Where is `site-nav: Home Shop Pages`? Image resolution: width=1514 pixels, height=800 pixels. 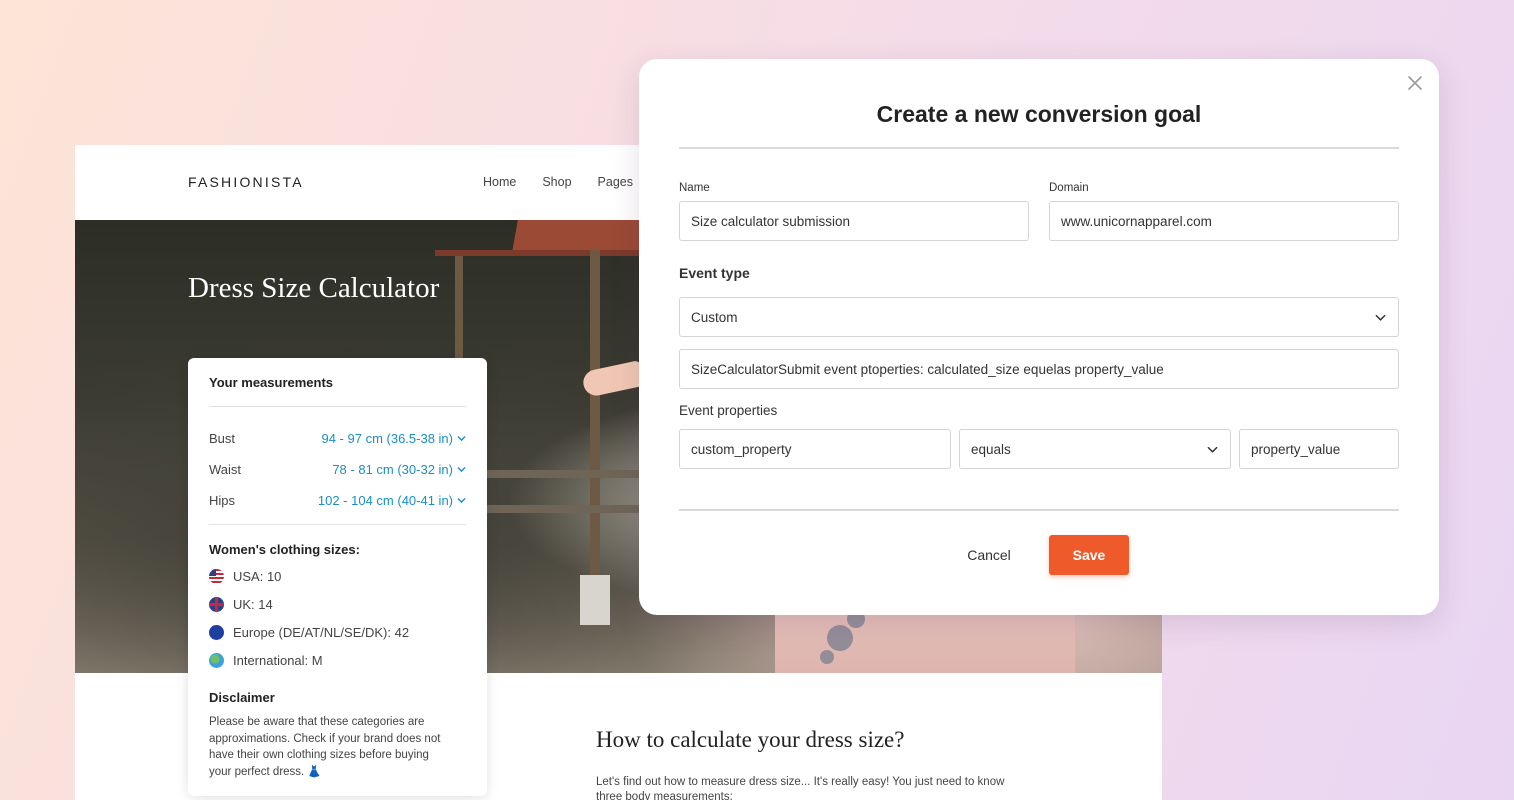
site-nav: Home Shop Pages is located at coordinates (558, 182).